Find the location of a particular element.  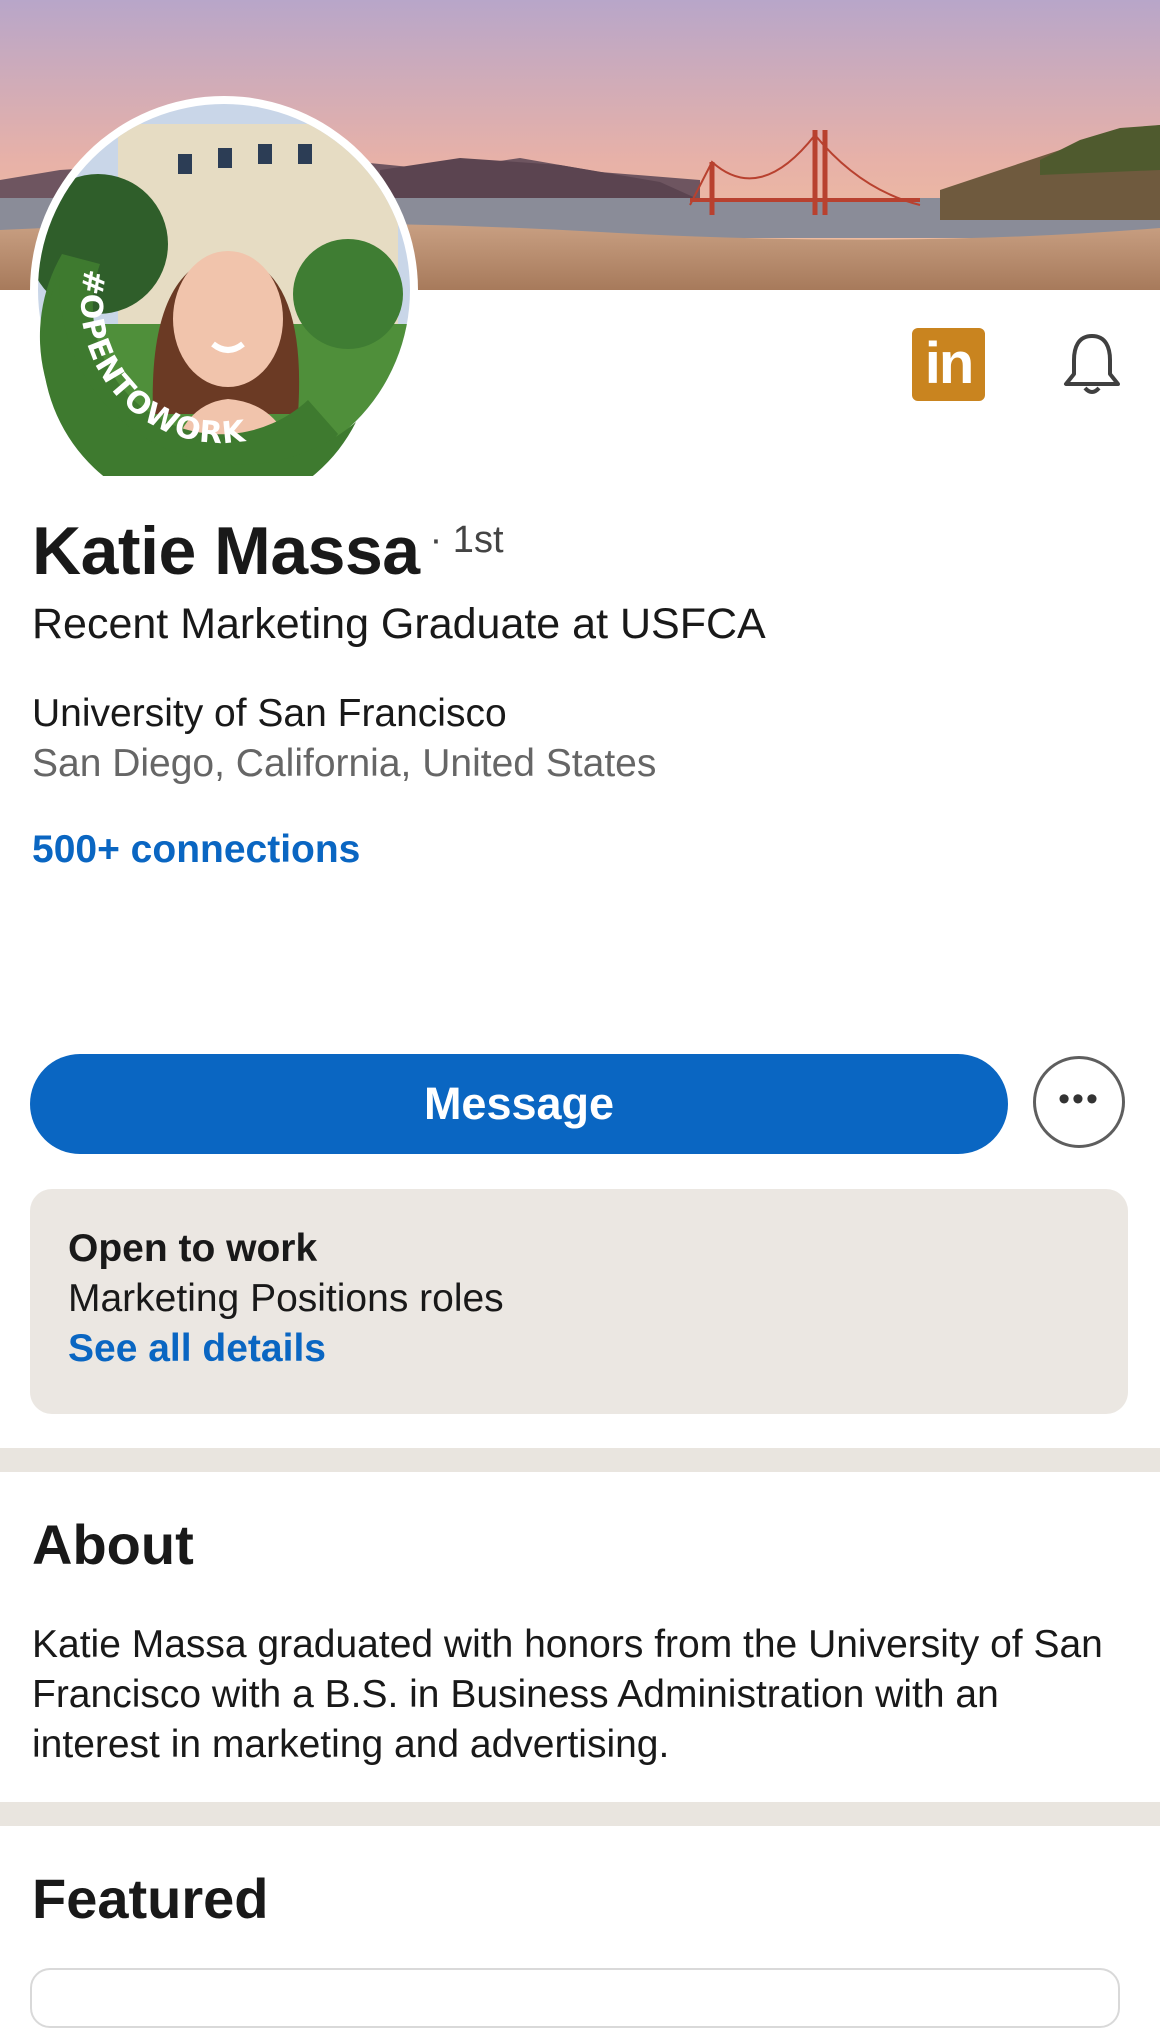

more-options-button: ••• is located at coordinates (1079, 1102).